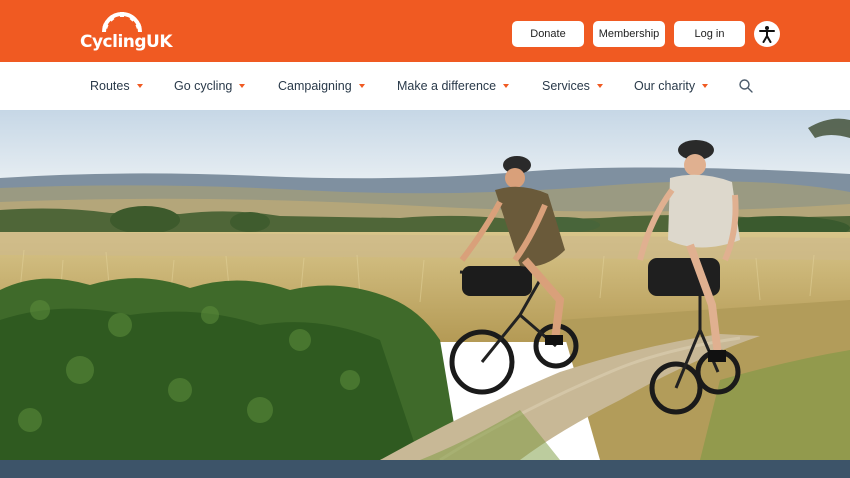 The height and width of the screenshot is (478, 850). I want to click on membership-button: Membership, so click(629, 34).